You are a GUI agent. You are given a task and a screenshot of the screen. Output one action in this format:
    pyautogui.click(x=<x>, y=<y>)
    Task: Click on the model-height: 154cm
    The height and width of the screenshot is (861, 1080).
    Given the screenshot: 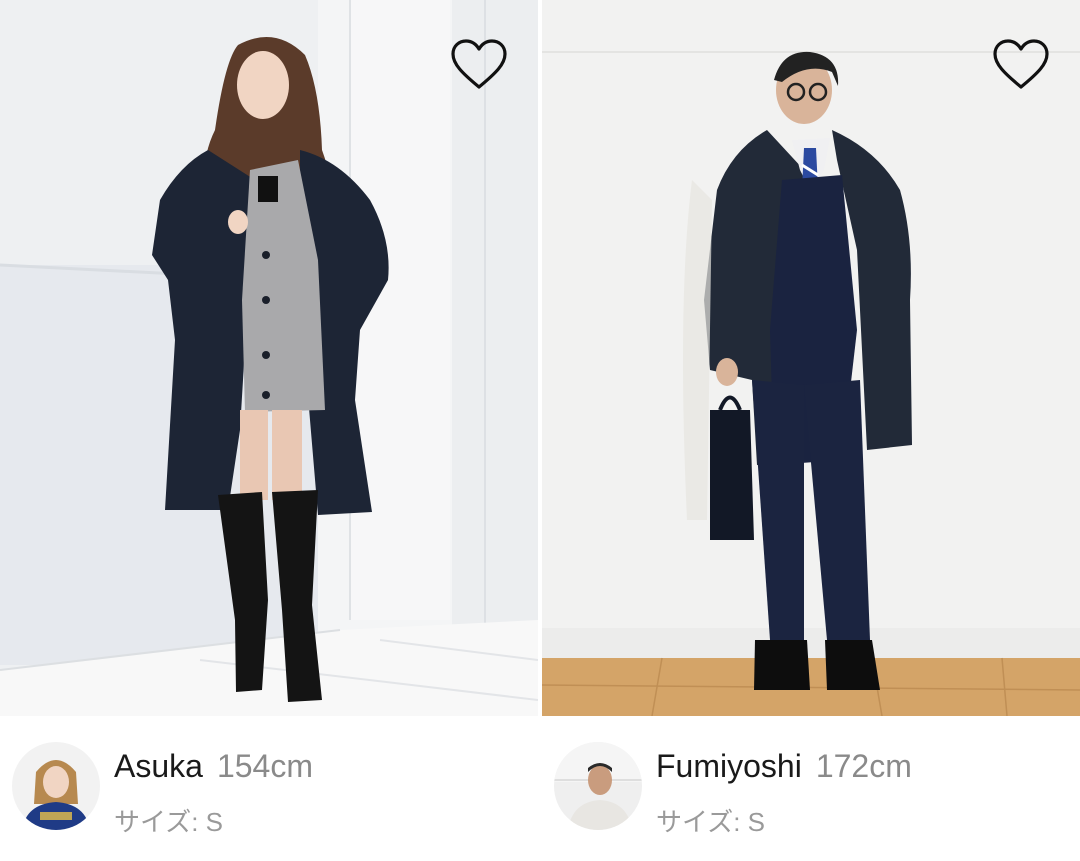 What is the action you would take?
    pyautogui.click(x=264, y=766)
    